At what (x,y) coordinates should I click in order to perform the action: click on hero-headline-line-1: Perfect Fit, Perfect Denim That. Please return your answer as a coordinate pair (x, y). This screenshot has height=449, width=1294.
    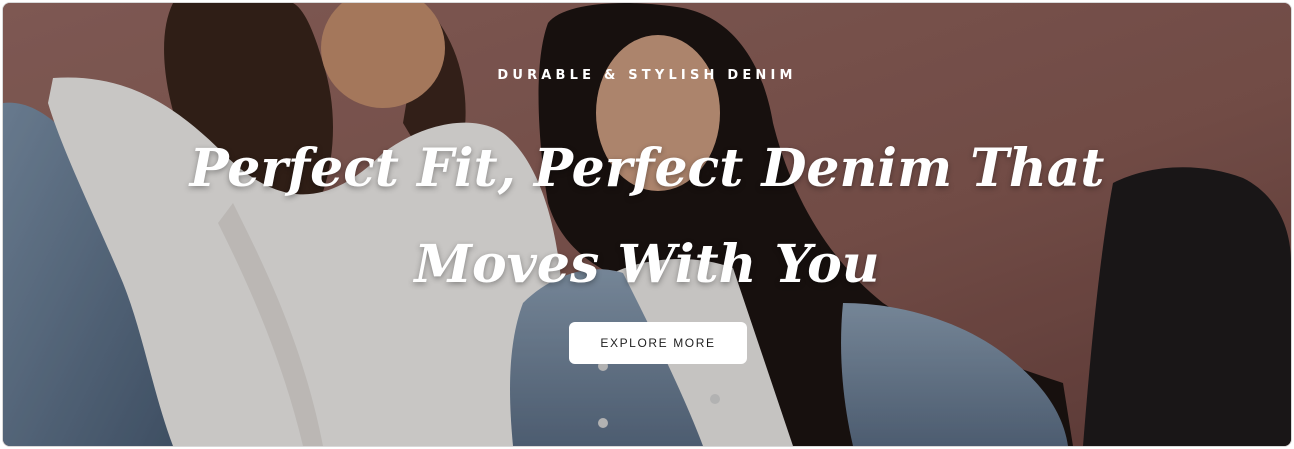
    Looking at the image, I should click on (647, 168).